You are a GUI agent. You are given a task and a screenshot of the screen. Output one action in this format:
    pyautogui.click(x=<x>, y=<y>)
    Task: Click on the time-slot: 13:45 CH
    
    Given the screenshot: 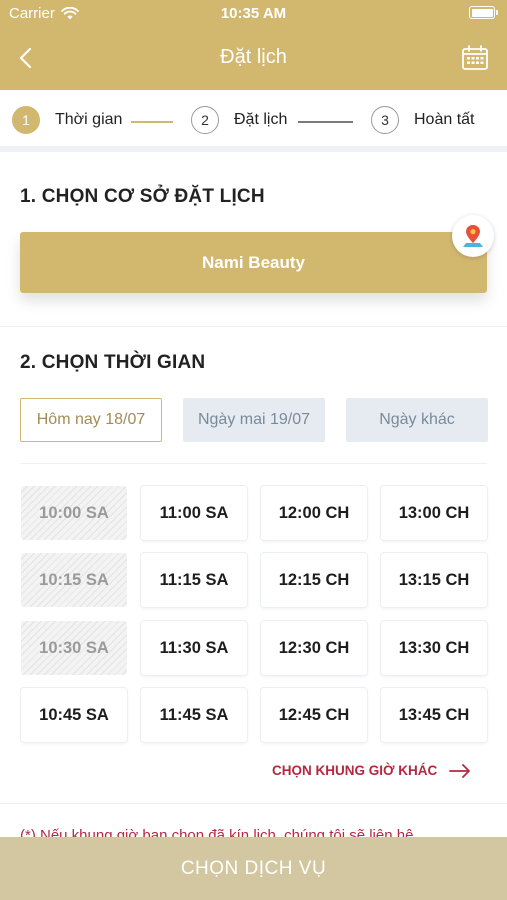 What is the action you would take?
    pyautogui.click(x=434, y=715)
    